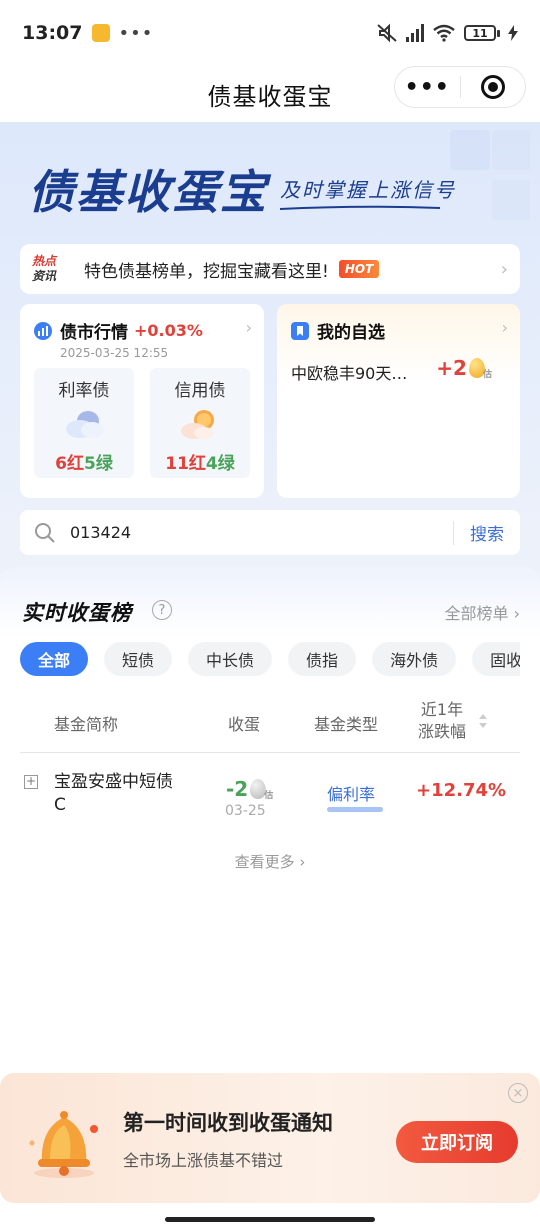  What do you see at coordinates (84, 391) in the screenshot?
I see `rate-bond-label: 利率债` at bounding box center [84, 391].